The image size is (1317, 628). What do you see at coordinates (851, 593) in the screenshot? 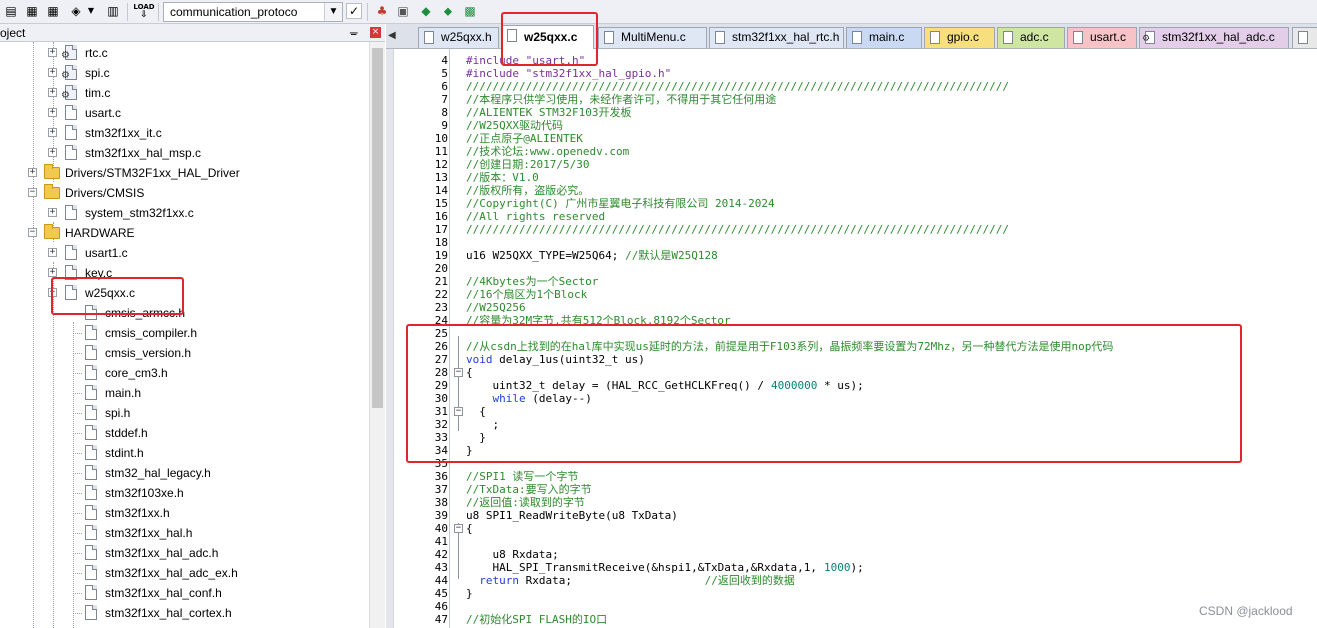
I see `code-line: 45}` at bounding box center [851, 593].